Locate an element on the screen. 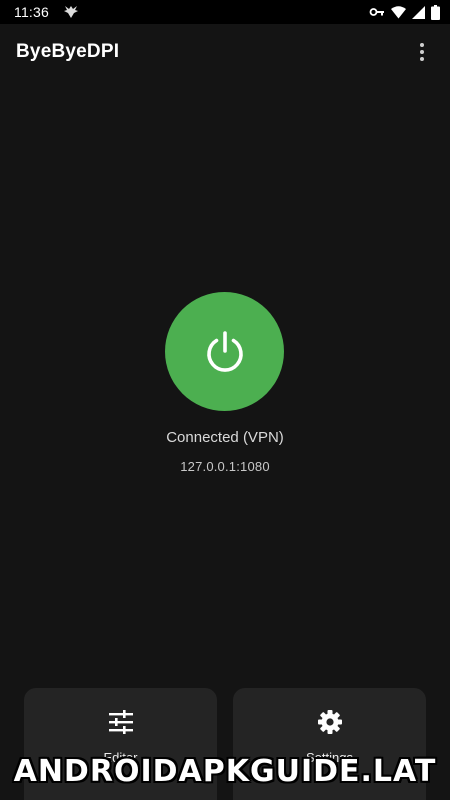 This screenshot has height=800, width=450. tune-icon is located at coordinates (121, 722).